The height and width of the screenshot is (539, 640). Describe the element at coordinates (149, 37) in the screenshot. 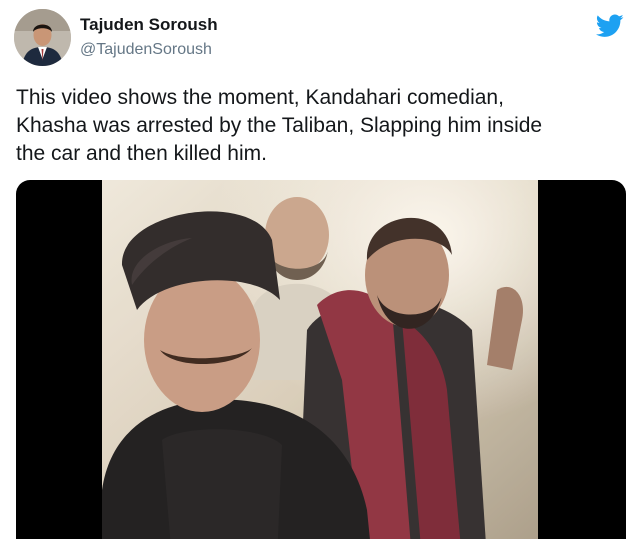

I see `tweet-author: Tajuden Soroush @TajudenSoroush` at that location.